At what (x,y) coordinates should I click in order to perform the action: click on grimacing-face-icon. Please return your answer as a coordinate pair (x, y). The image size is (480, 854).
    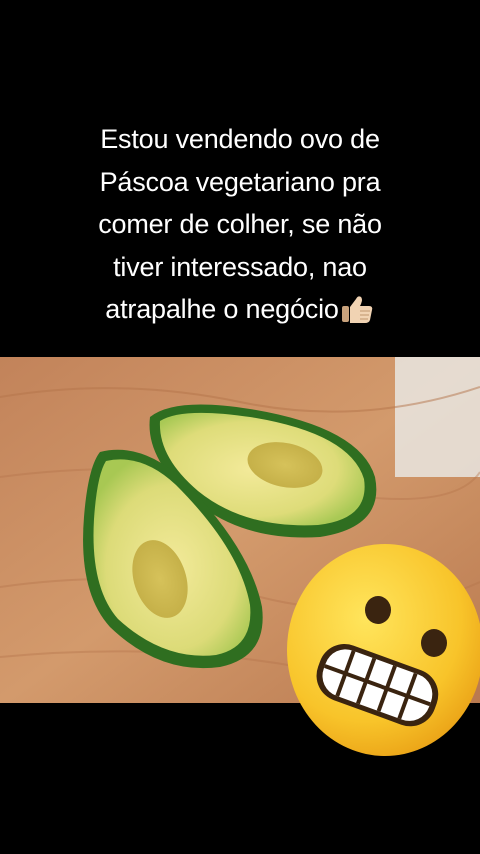
    Looking at the image, I should click on (383, 650).